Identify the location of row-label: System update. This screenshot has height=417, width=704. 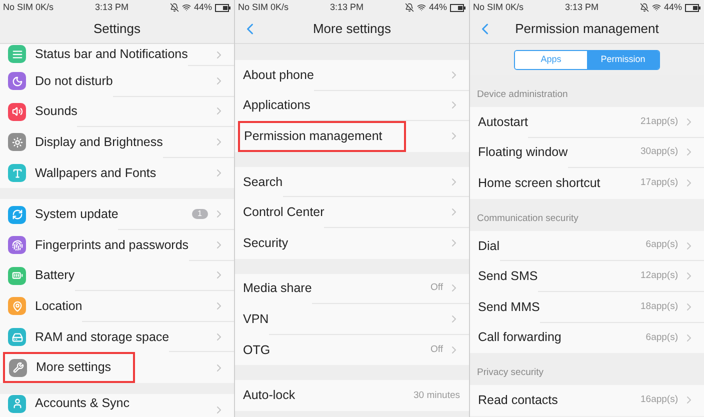
(76, 214).